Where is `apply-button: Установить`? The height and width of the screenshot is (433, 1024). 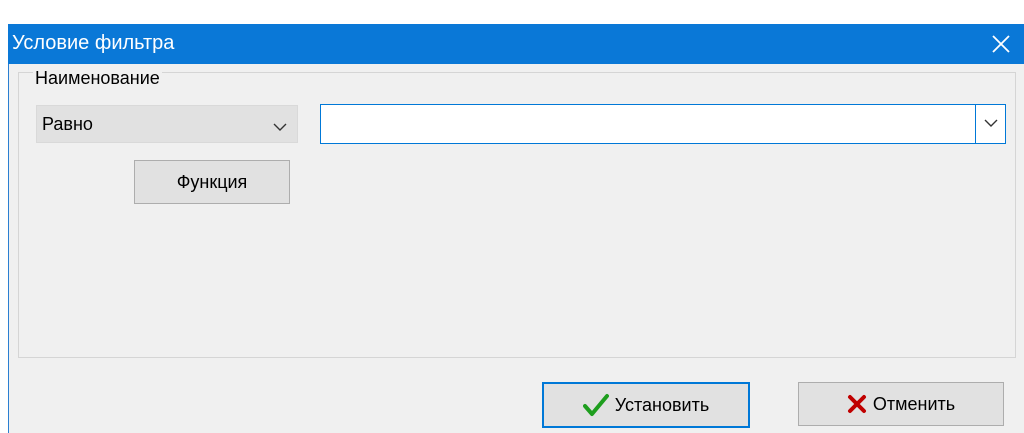 apply-button: Установить is located at coordinates (646, 405).